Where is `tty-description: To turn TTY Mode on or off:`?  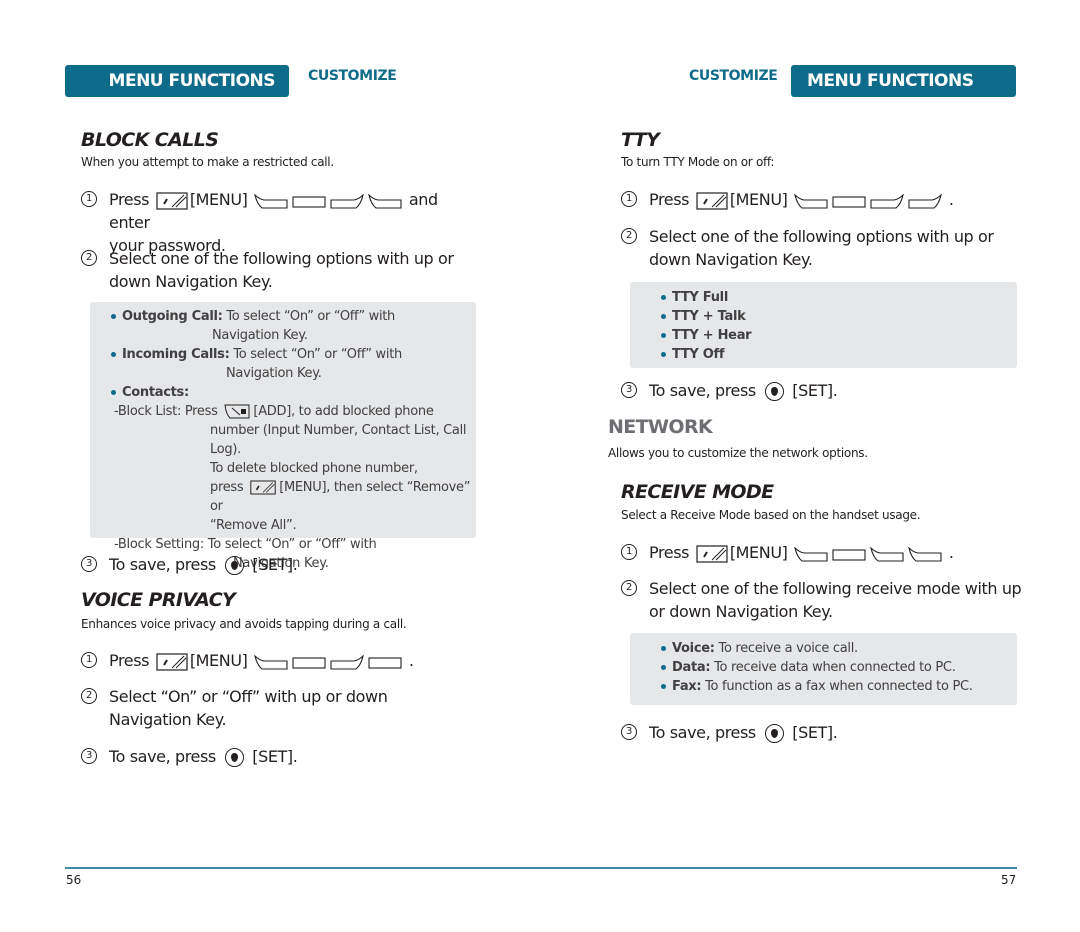 tty-description: To turn TTY Mode on or off: is located at coordinates (698, 162).